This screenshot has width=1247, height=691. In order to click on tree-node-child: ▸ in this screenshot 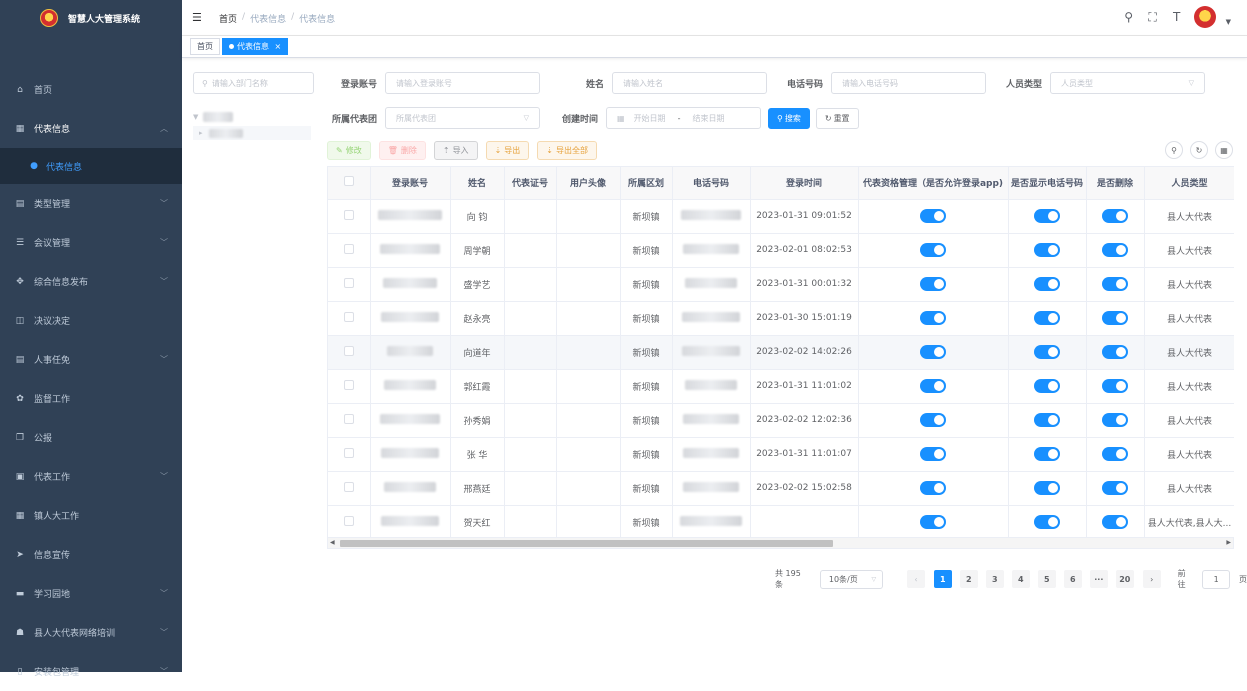, I will do `click(252, 133)`.